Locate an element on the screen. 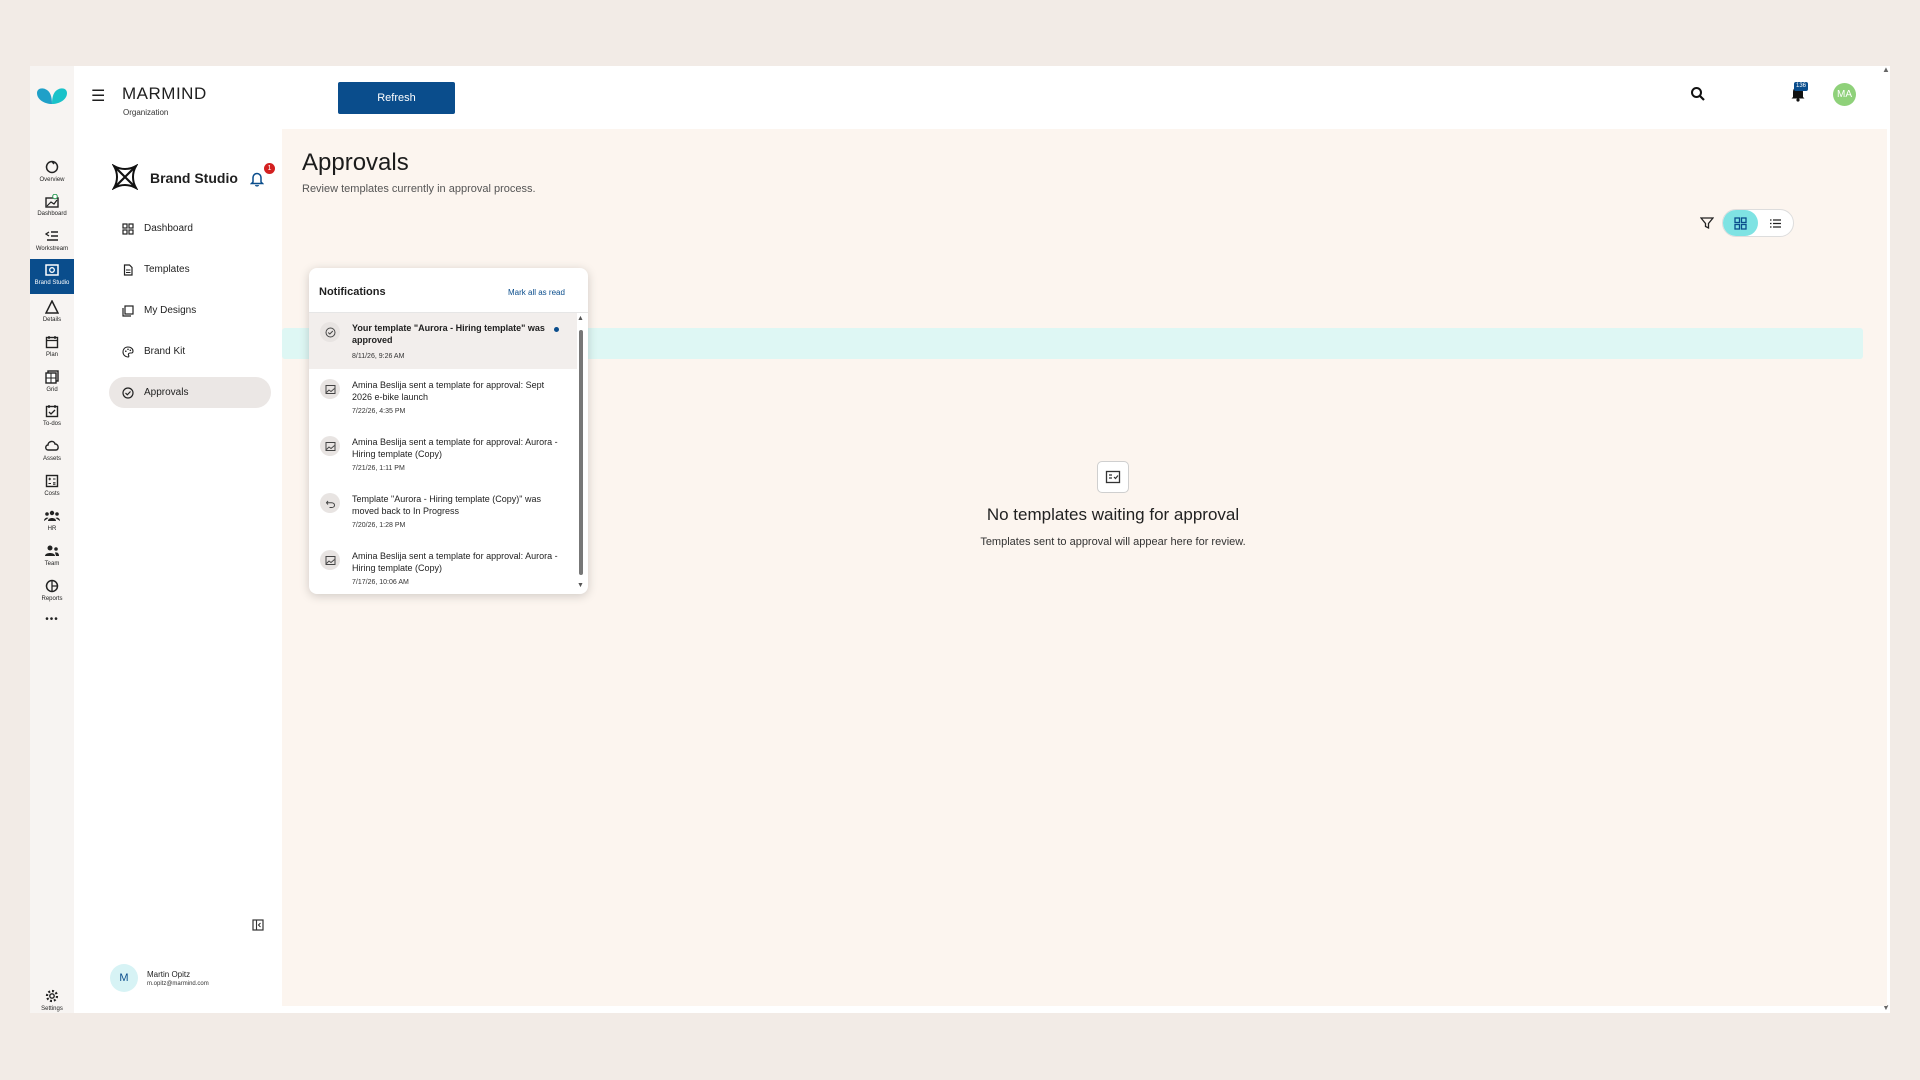 The width and height of the screenshot is (1920, 1080). view-toggle is located at coordinates (1758, 223).